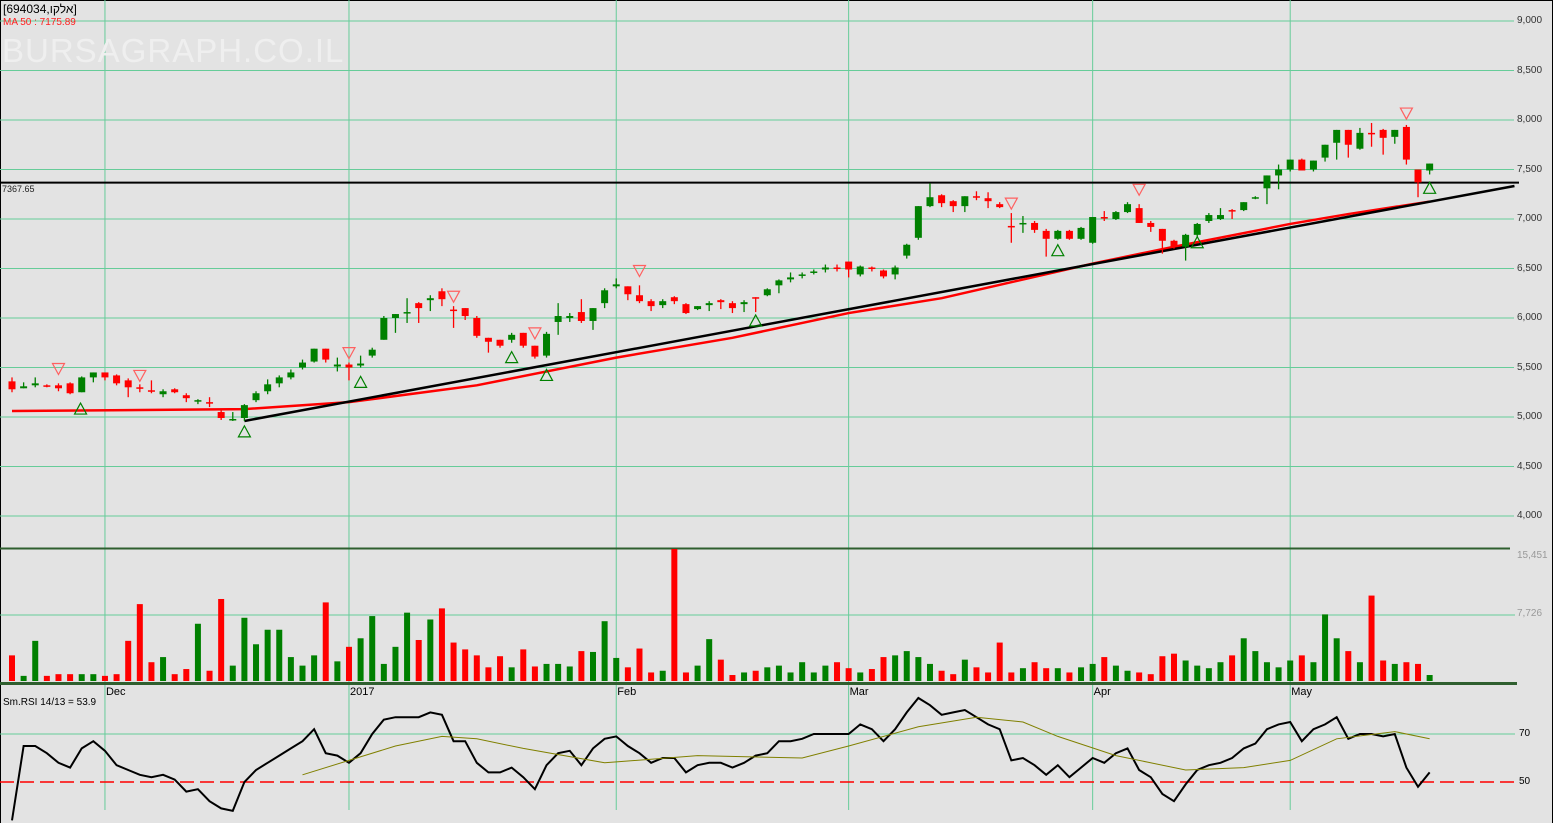  I want to click on month-label: Mar, so click(859, 692).